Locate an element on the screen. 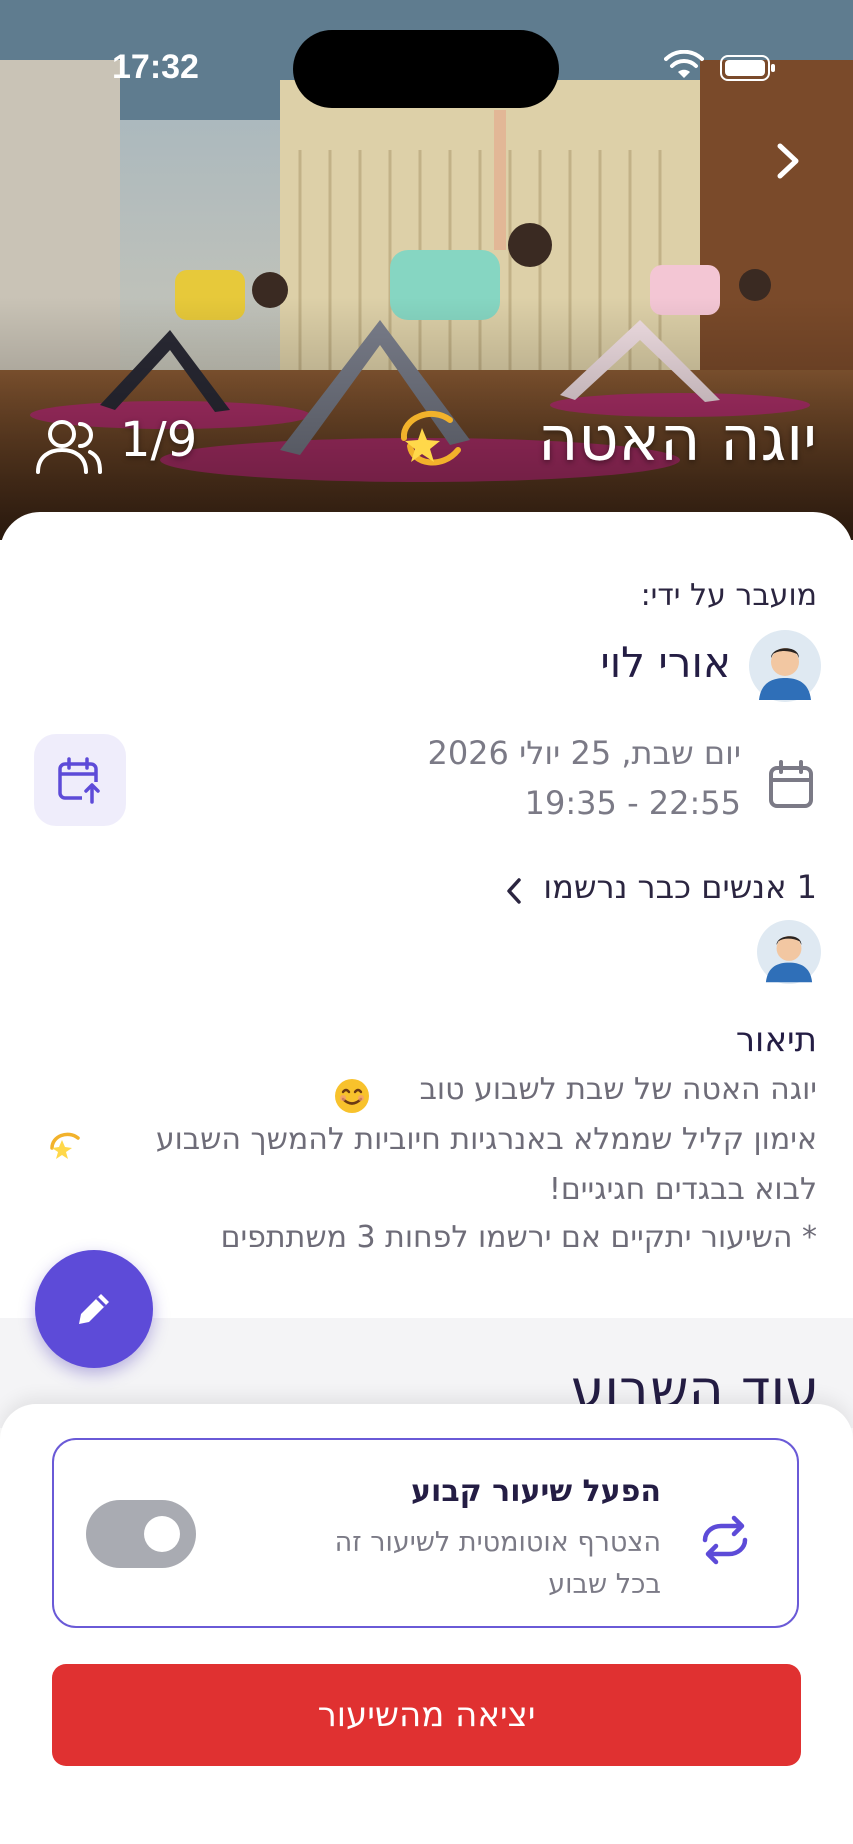 The width and height of the screenshot is (853, 1844). class-time: 19:35 - 22:55 is located at coordinates (632, 803).